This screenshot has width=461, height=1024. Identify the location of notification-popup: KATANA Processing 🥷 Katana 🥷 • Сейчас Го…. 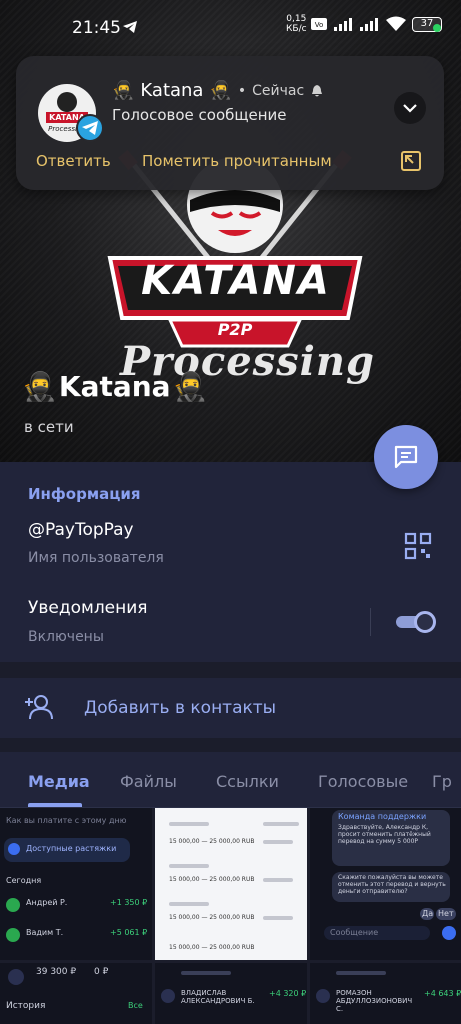
(230, 123).